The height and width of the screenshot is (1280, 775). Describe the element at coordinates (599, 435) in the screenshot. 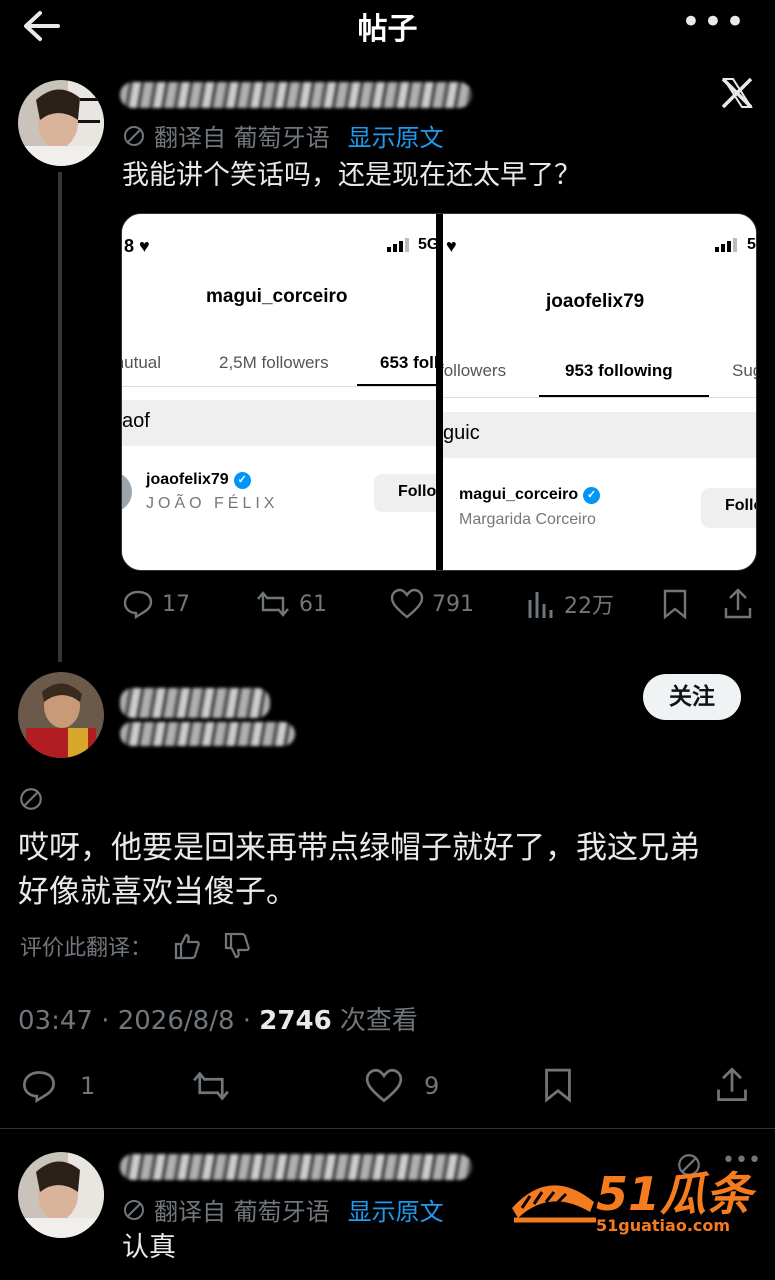

I see `search-field: guic` at that location.